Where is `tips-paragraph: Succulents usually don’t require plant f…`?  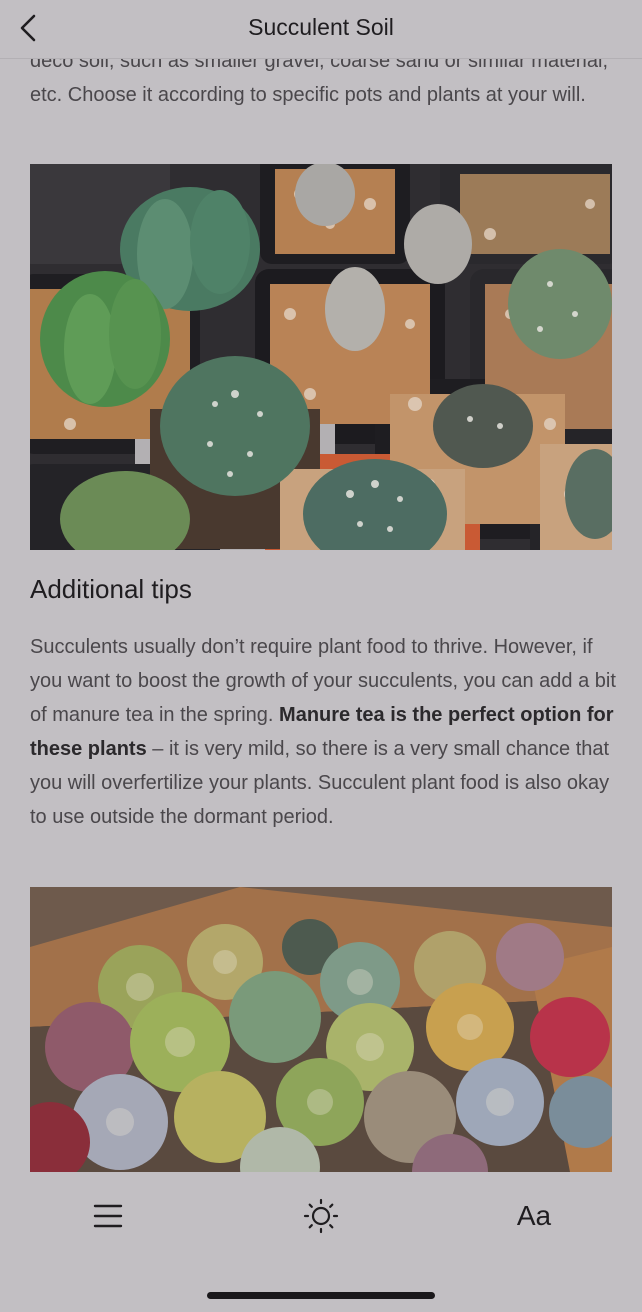
tips-paragraph: Succulents usually don’t require plant f… is located at coordinates (325, 732).